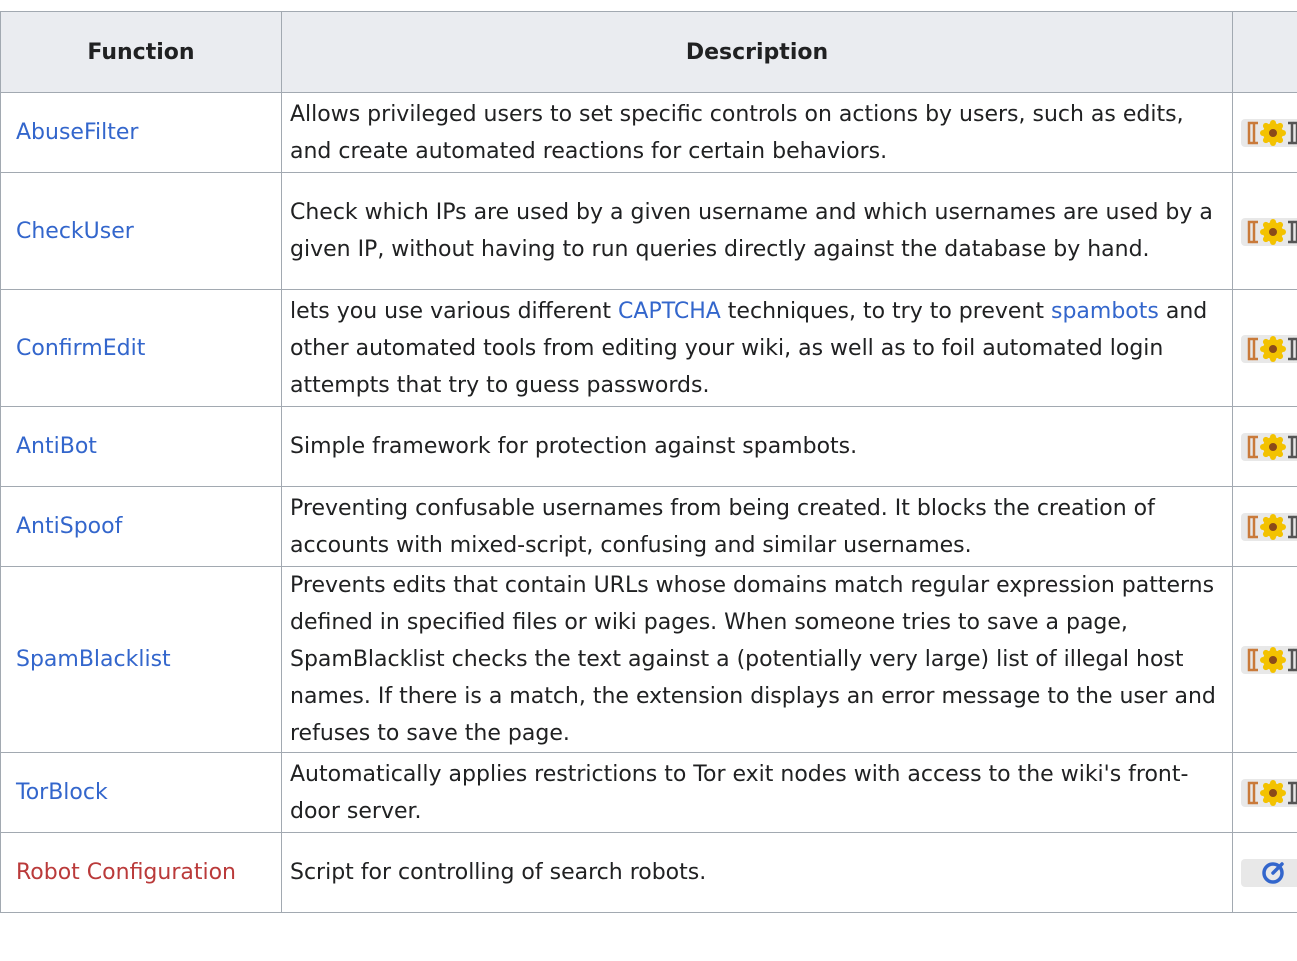  What do you see at coordinates (1105, 311) in the screenshot?
I see `spambots-link: spambots` at bounding box center [1105, 311].